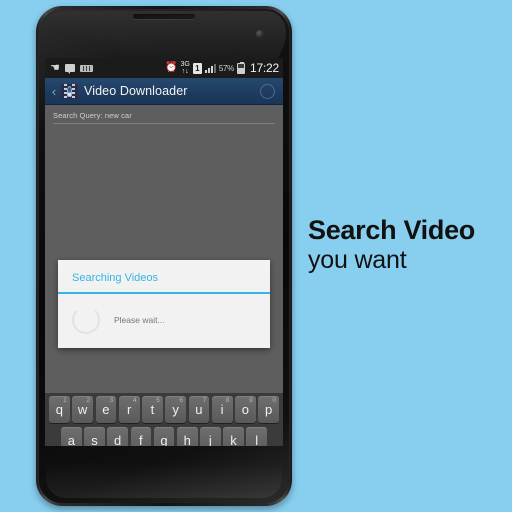 The height and width of the screenshot is (512, 512). Describe the element at coordinates (71, 436) in the screenshot. I see `key-a: a` at that location.